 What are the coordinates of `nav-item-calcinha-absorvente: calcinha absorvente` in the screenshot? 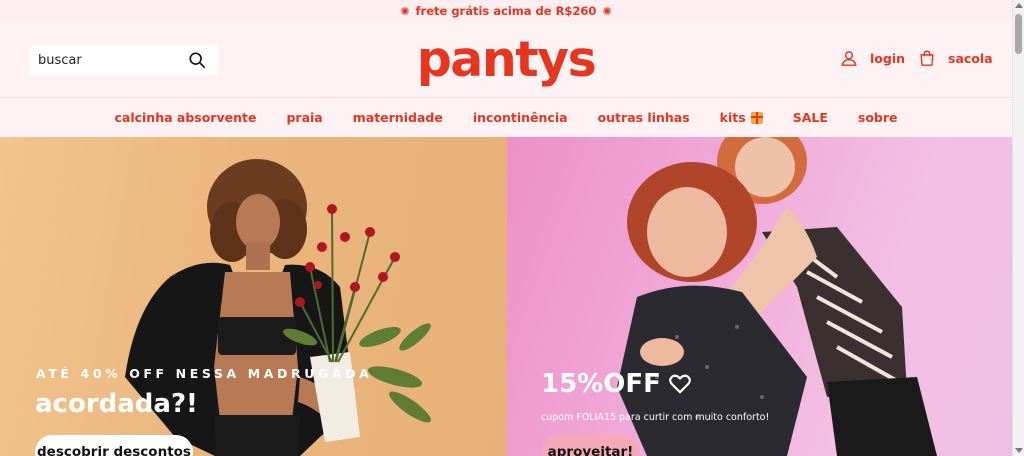 It's located at (185, 117).